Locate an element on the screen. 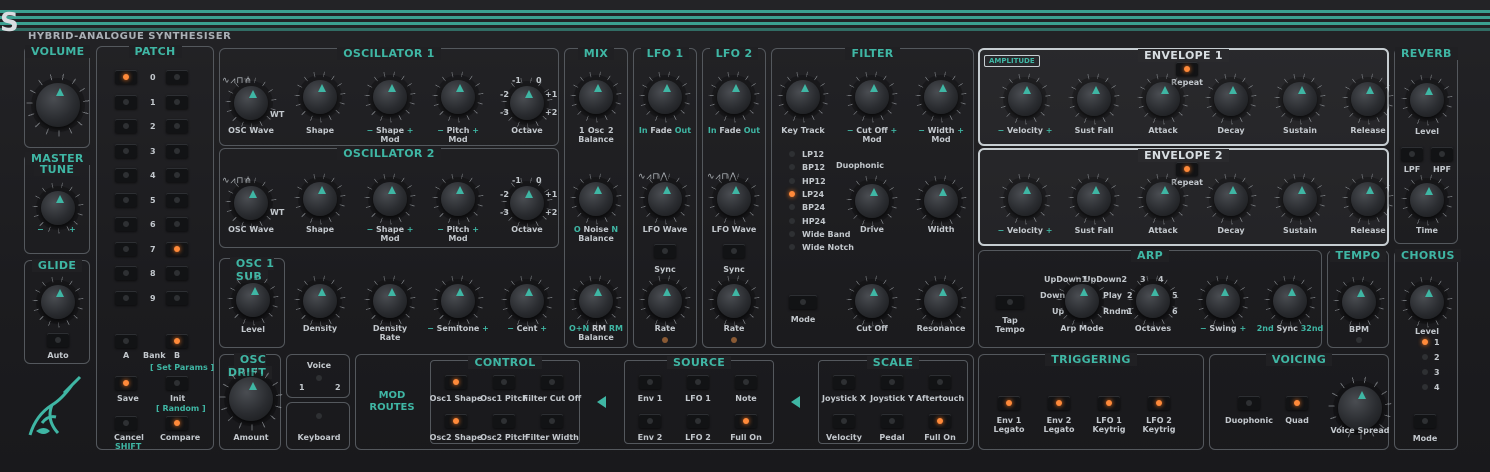 The height and width of the screenshot is (472, 1490). osc-balance-knob is located at coordinates (596, 97).